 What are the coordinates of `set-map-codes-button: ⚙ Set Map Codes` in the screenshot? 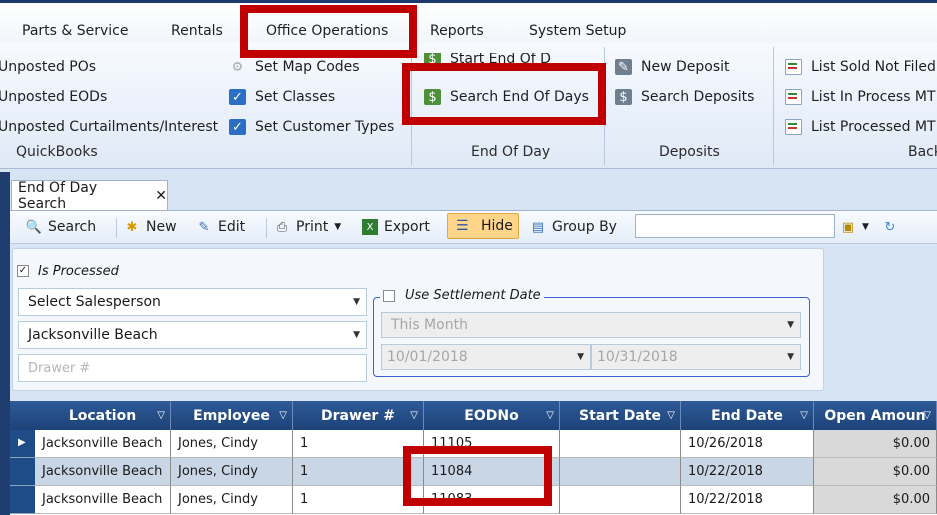 It's located at (294, 67).